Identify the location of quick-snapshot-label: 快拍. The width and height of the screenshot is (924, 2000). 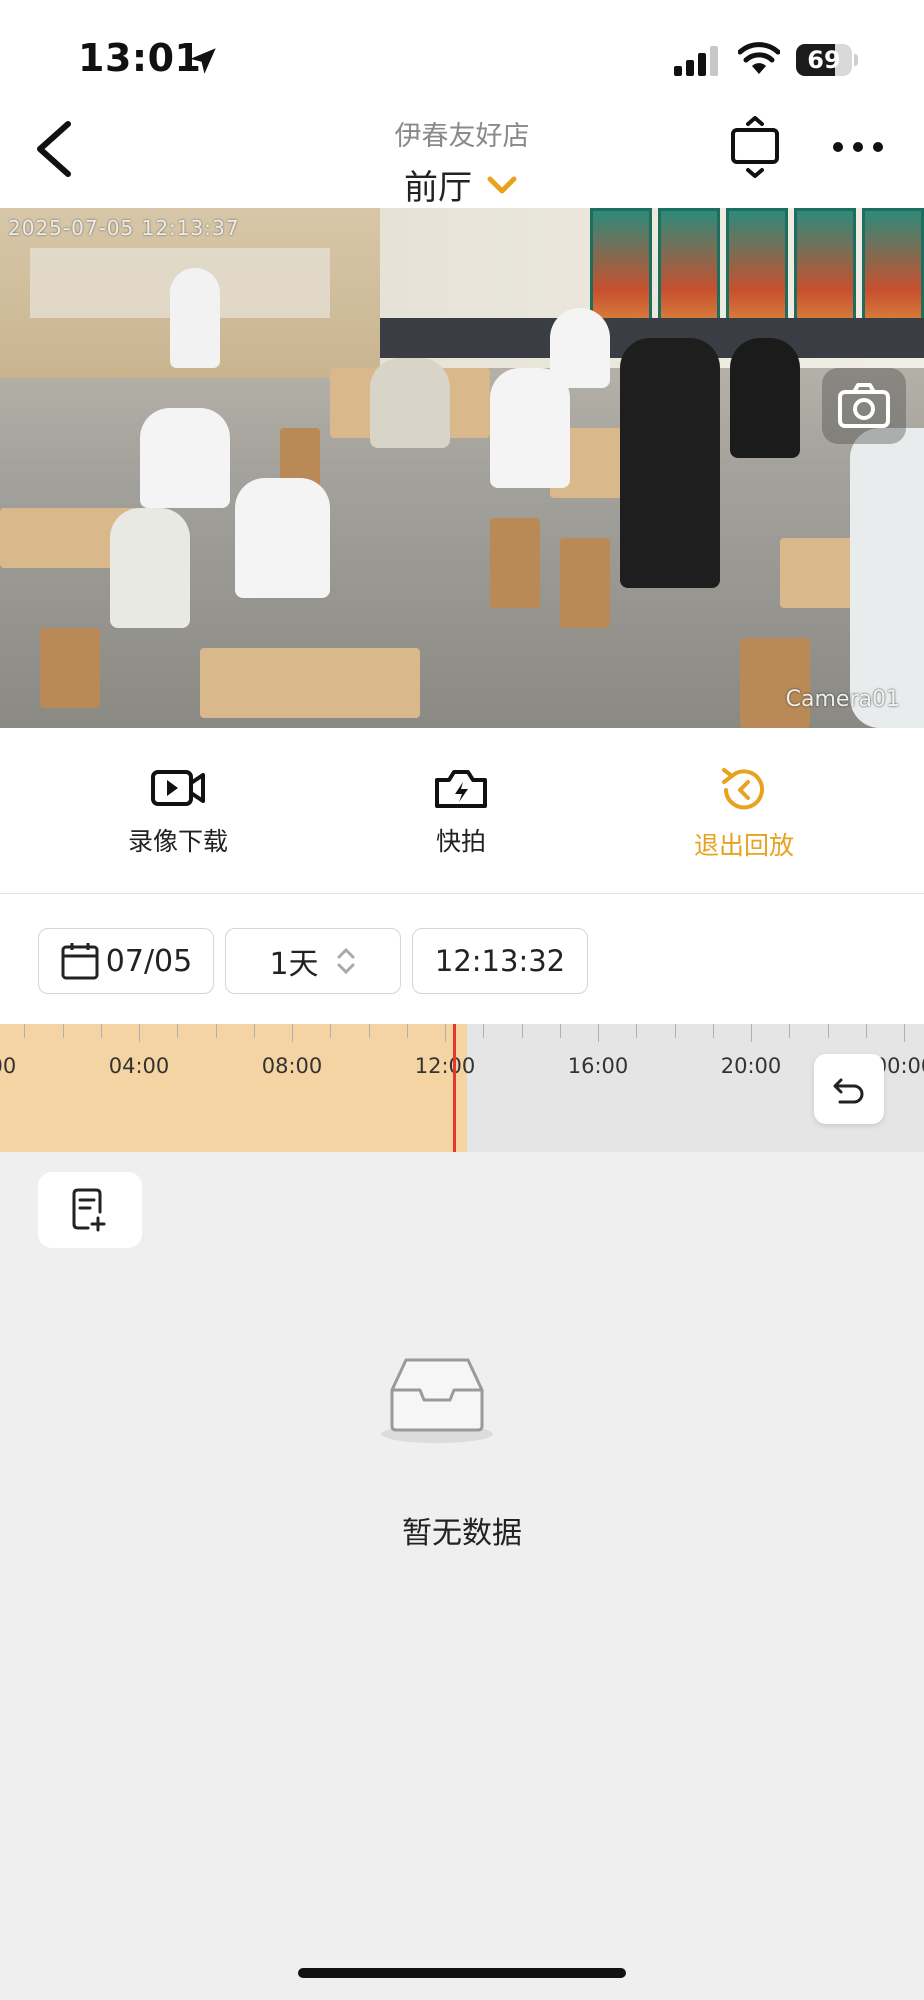
(460, 841).